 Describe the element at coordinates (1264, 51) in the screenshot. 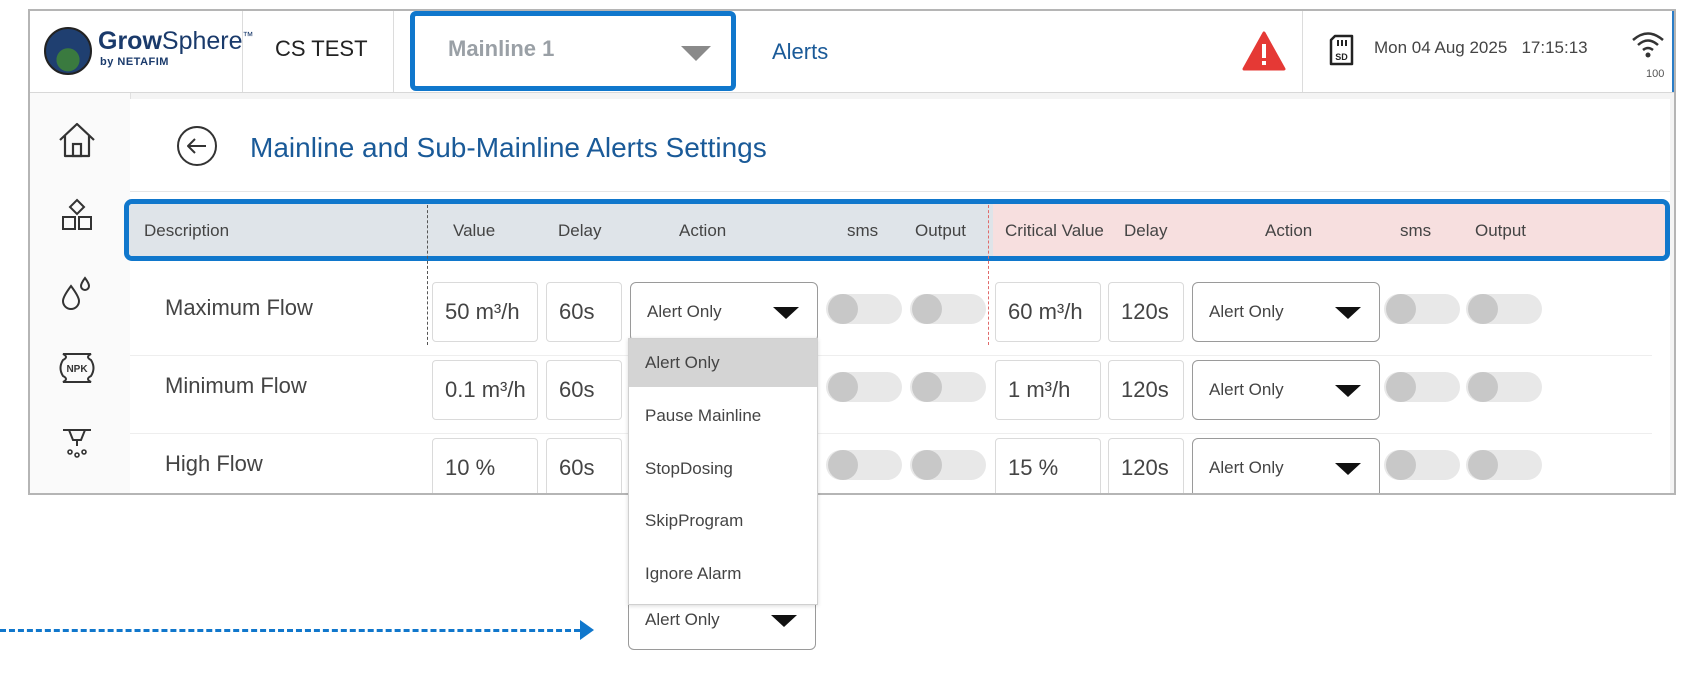

I see `warning-icon` at that location.